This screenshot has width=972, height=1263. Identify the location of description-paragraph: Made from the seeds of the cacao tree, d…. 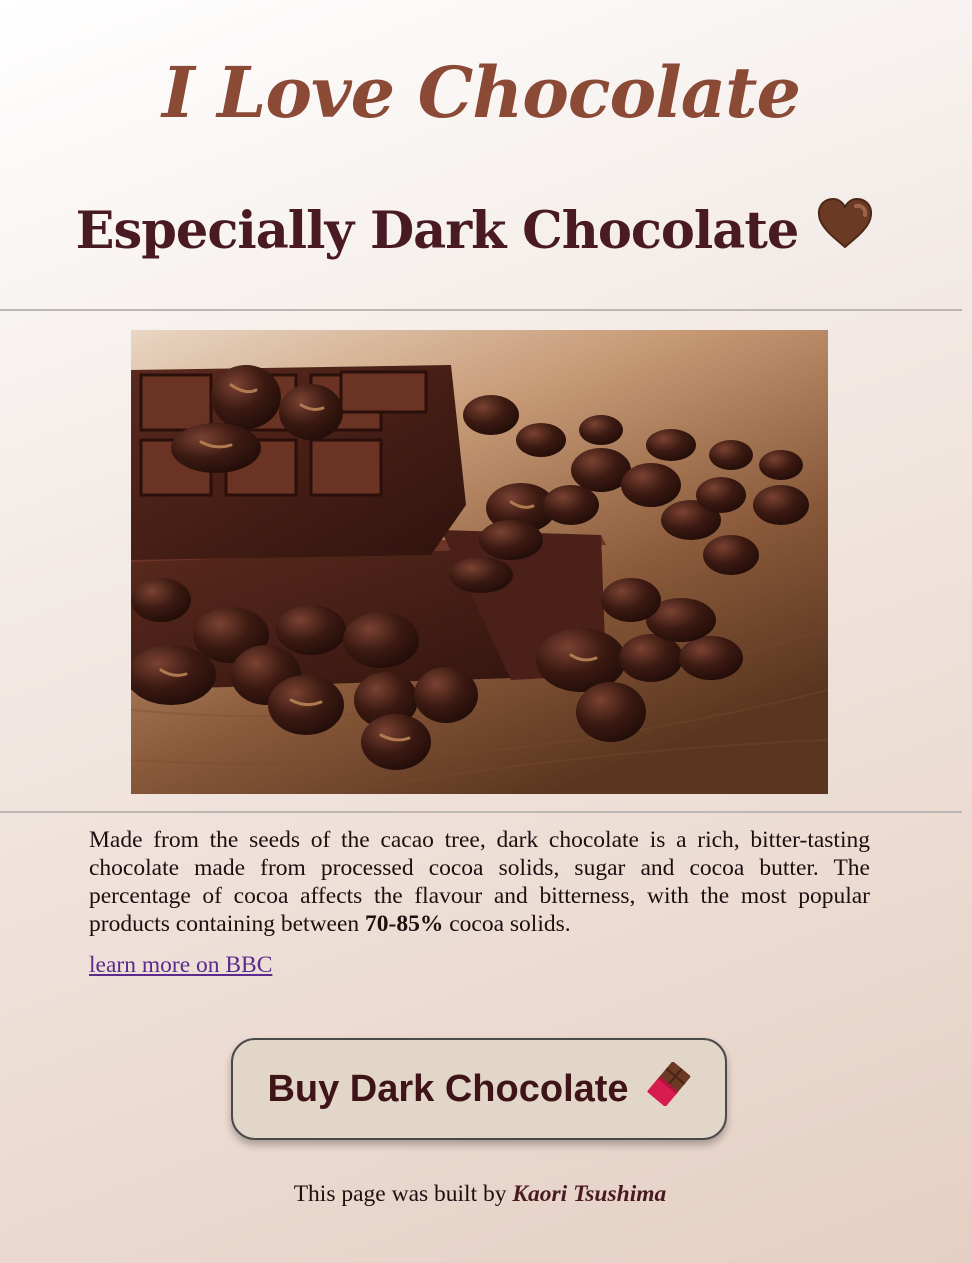
(479, 882).